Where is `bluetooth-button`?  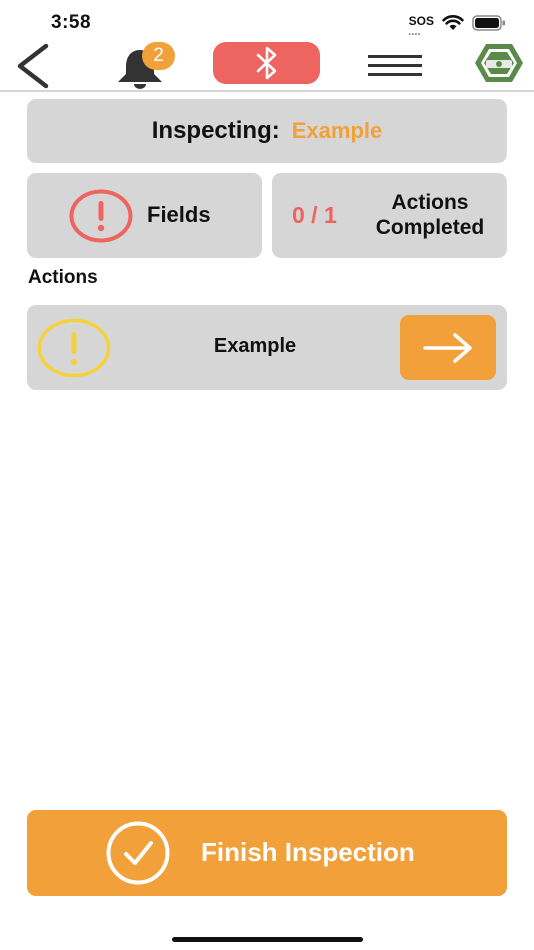
bluetooth-button is located at coordinates (266, 63).